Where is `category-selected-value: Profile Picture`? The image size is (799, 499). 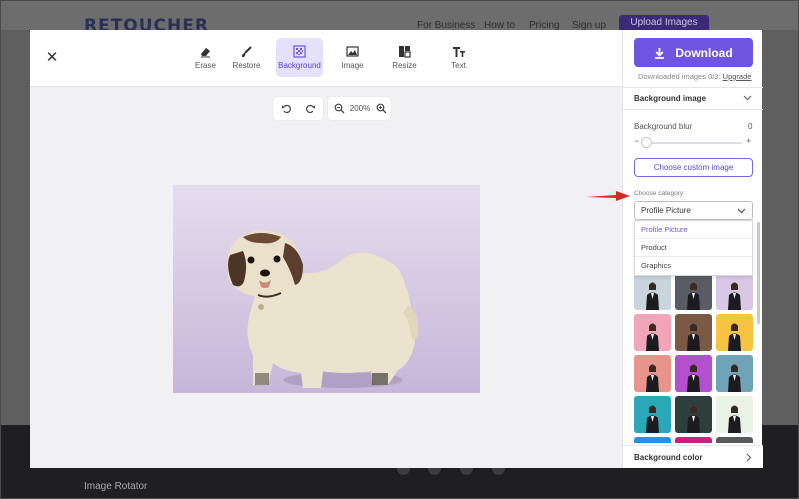 category-selected-value: Profile Picture is located at coordinates (666, 210).